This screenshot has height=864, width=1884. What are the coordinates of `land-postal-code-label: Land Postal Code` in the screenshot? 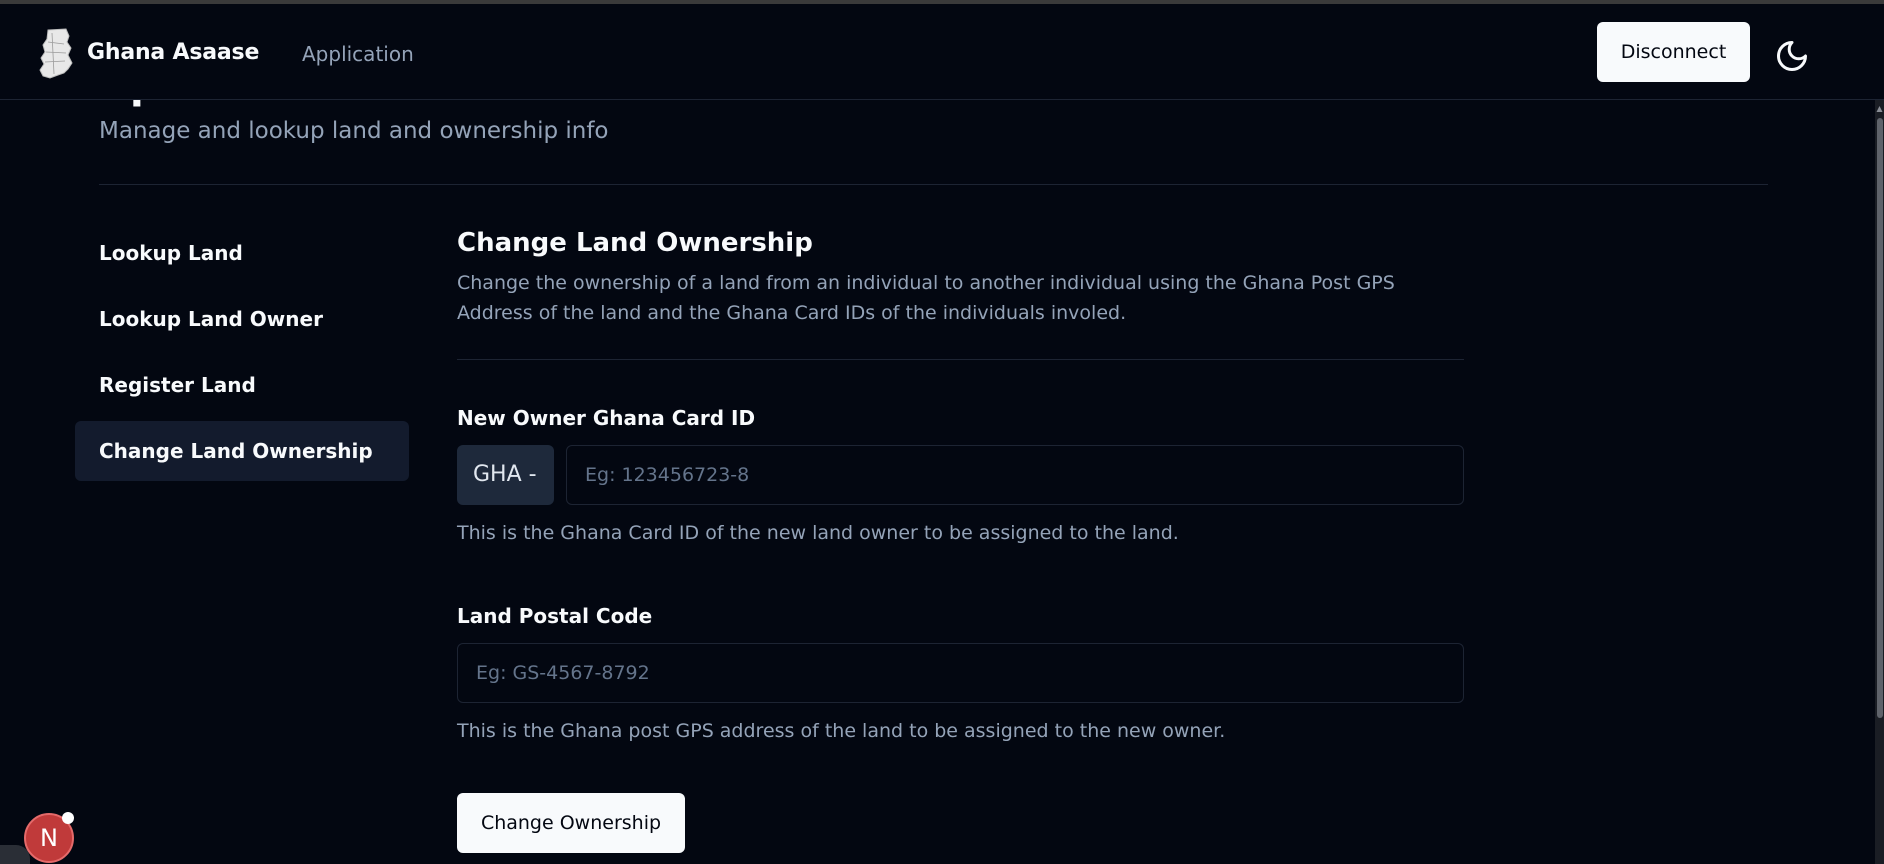 It's located at (555, 616).